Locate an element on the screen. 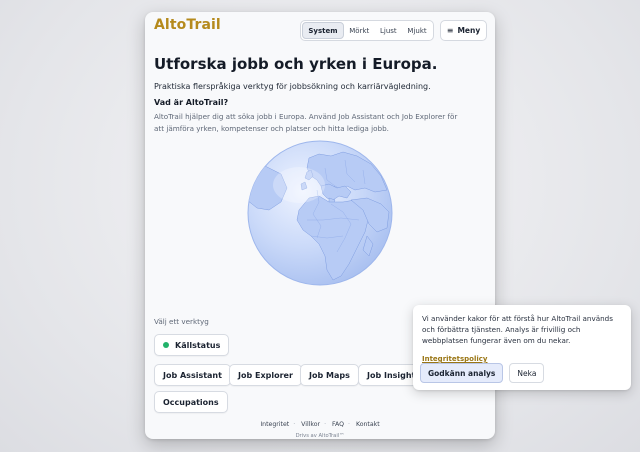  logo: AltoTrail is located at coordinates (187, 25).